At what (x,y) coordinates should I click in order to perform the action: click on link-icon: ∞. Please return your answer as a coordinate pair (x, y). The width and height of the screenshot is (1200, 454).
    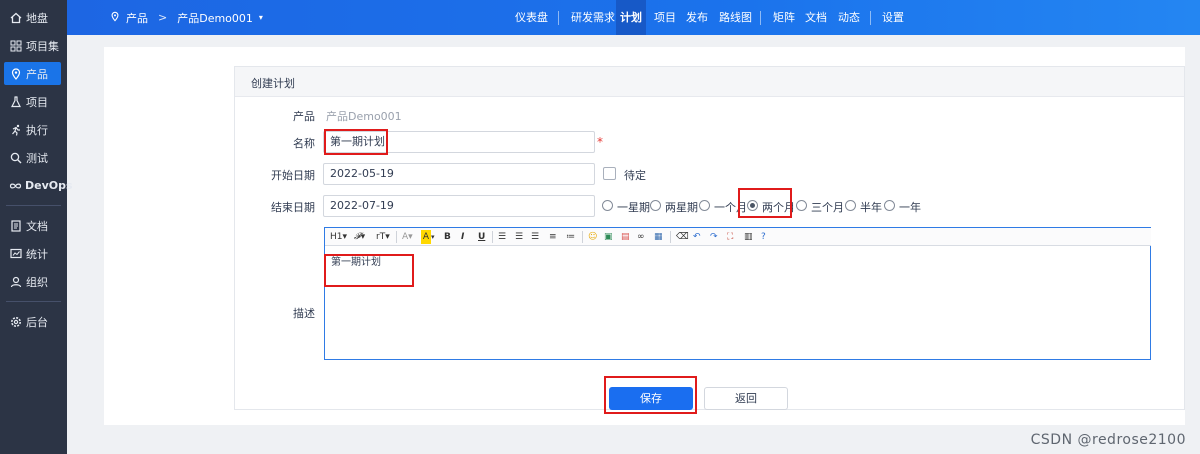
    Looking at the image, I should click on (641, 237).